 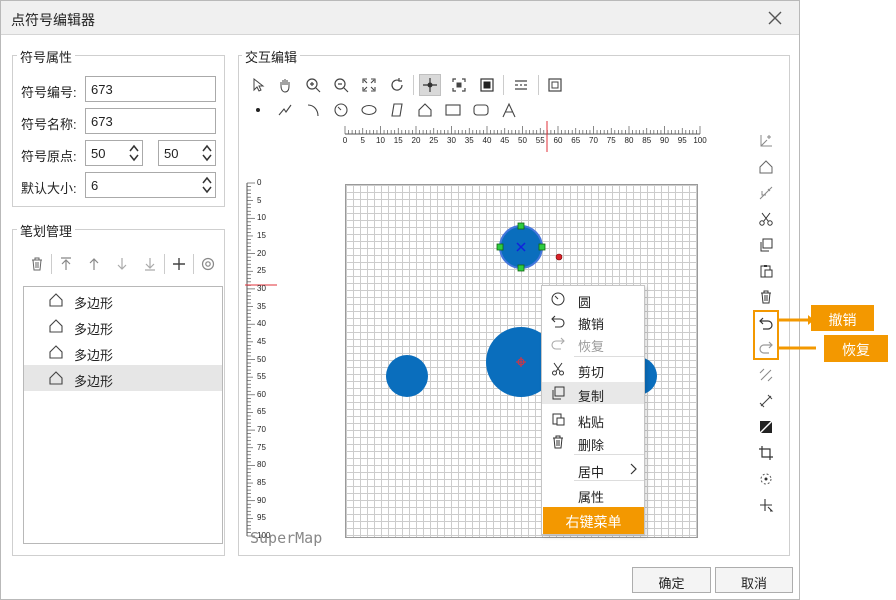 I want to click on line-style-icon, so click(x=521, y=85).